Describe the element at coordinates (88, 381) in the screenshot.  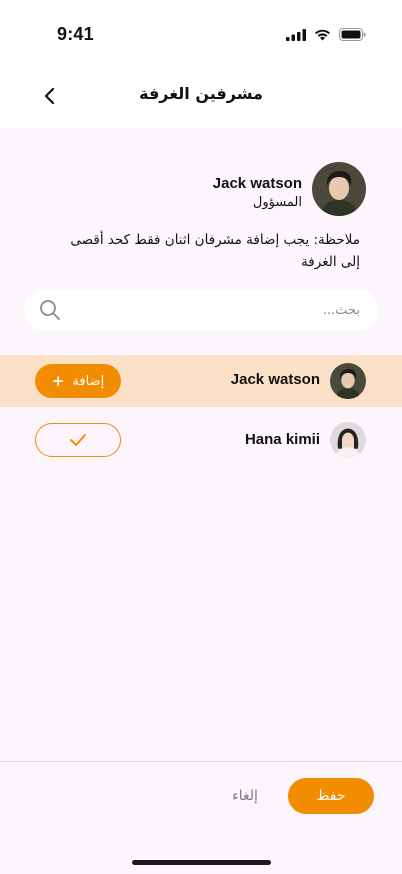
I see `add-button-label: إضافة` at that location.